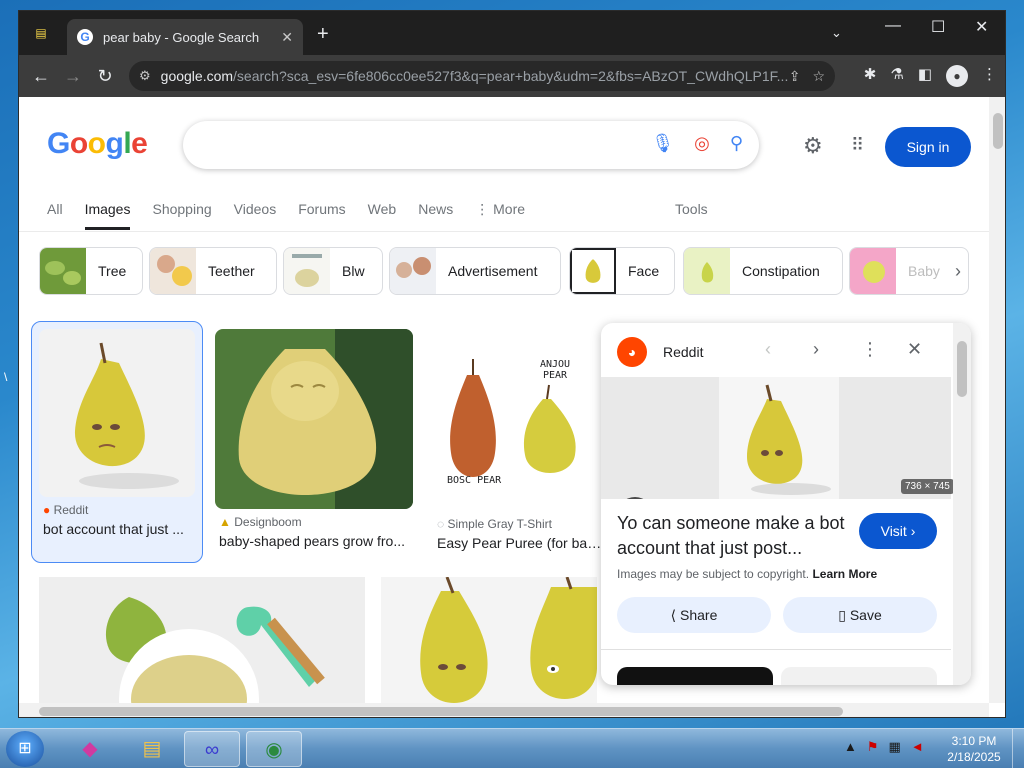 This screenshot has height=768, width=1024. What do you see at coordinates (962, 369) in the screenshot?
I see `panel-scrollbar-thumb` at bounding box center [962, 369].